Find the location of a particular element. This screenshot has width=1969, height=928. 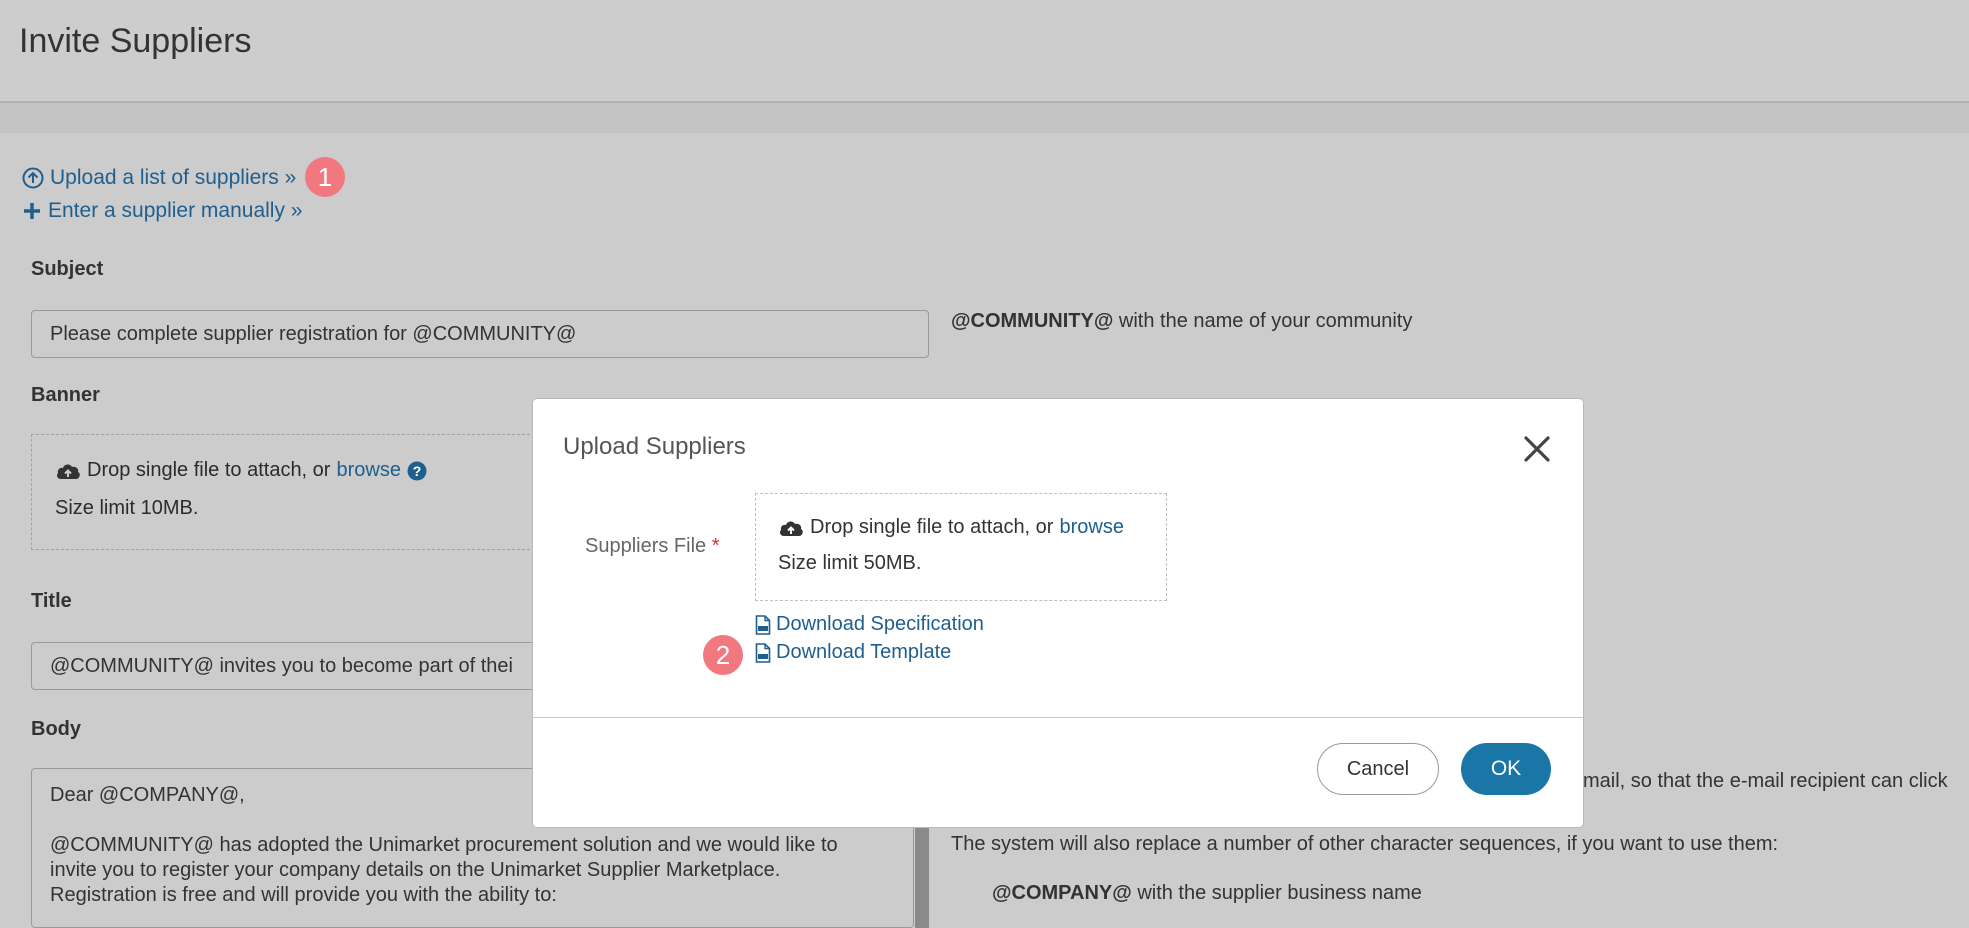

page-title: Invite Suppliers is located at coordinates (135, 41).